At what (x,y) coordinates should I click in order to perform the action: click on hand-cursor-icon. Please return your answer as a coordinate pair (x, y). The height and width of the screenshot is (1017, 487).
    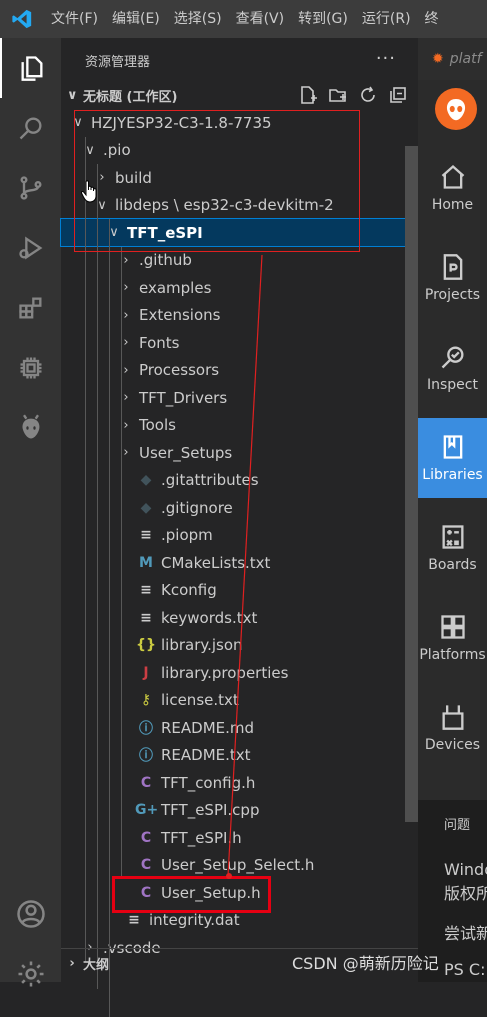
    Looking at the image, I should click on (88, 191).